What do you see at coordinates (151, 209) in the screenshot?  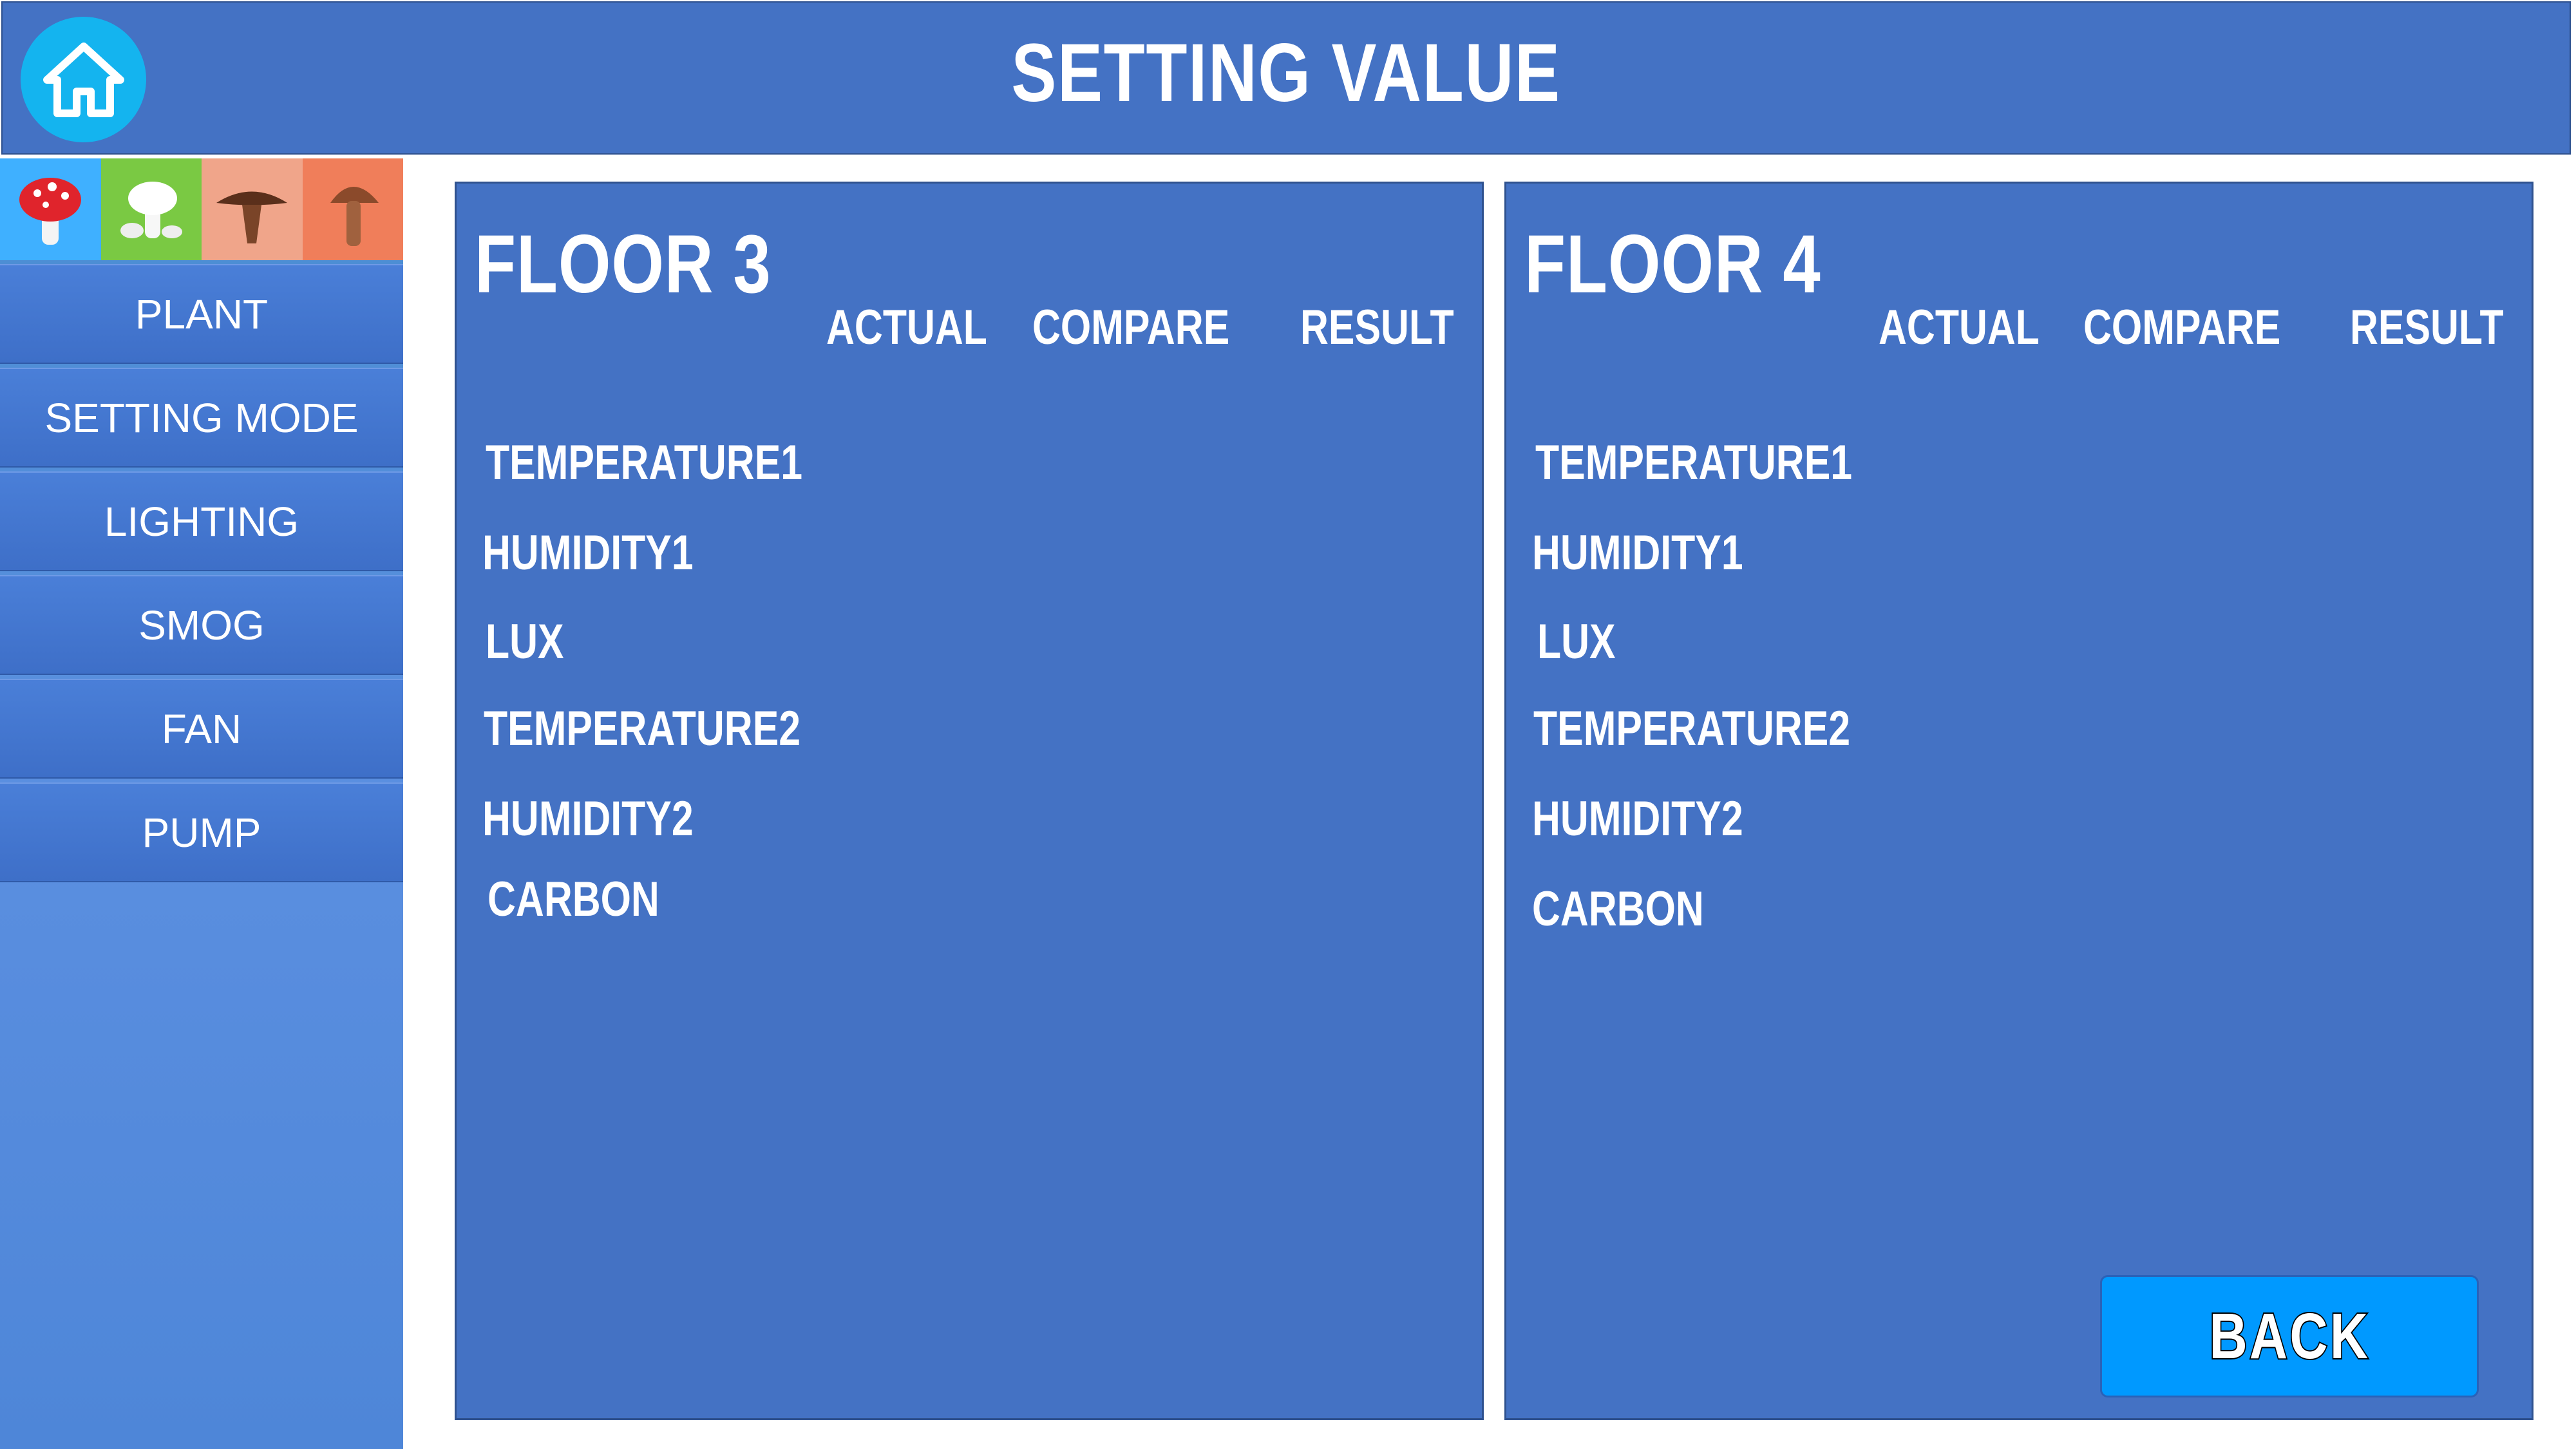 I see `white-mushroom-icon` at bounding box center [151, 209].